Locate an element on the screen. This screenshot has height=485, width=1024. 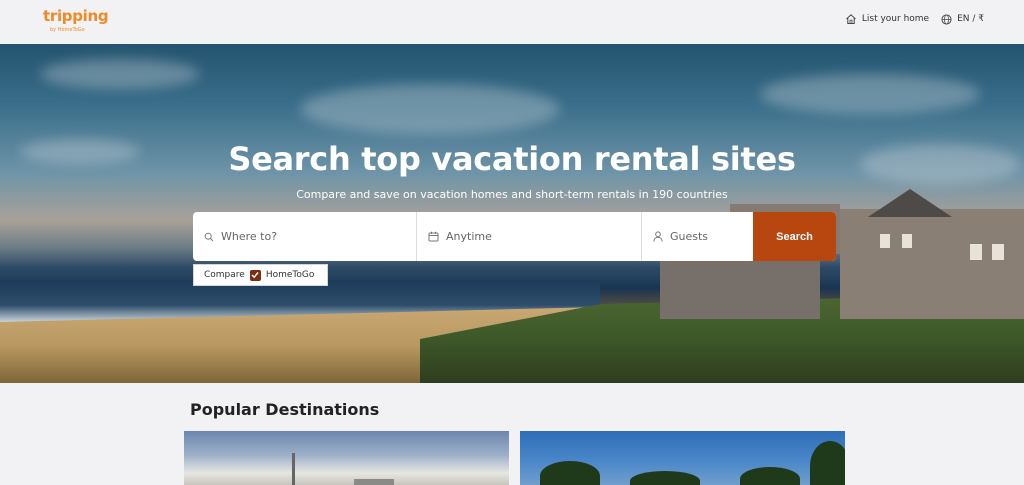
list-your-home-label: List your home is located at coordinates (895, 19).